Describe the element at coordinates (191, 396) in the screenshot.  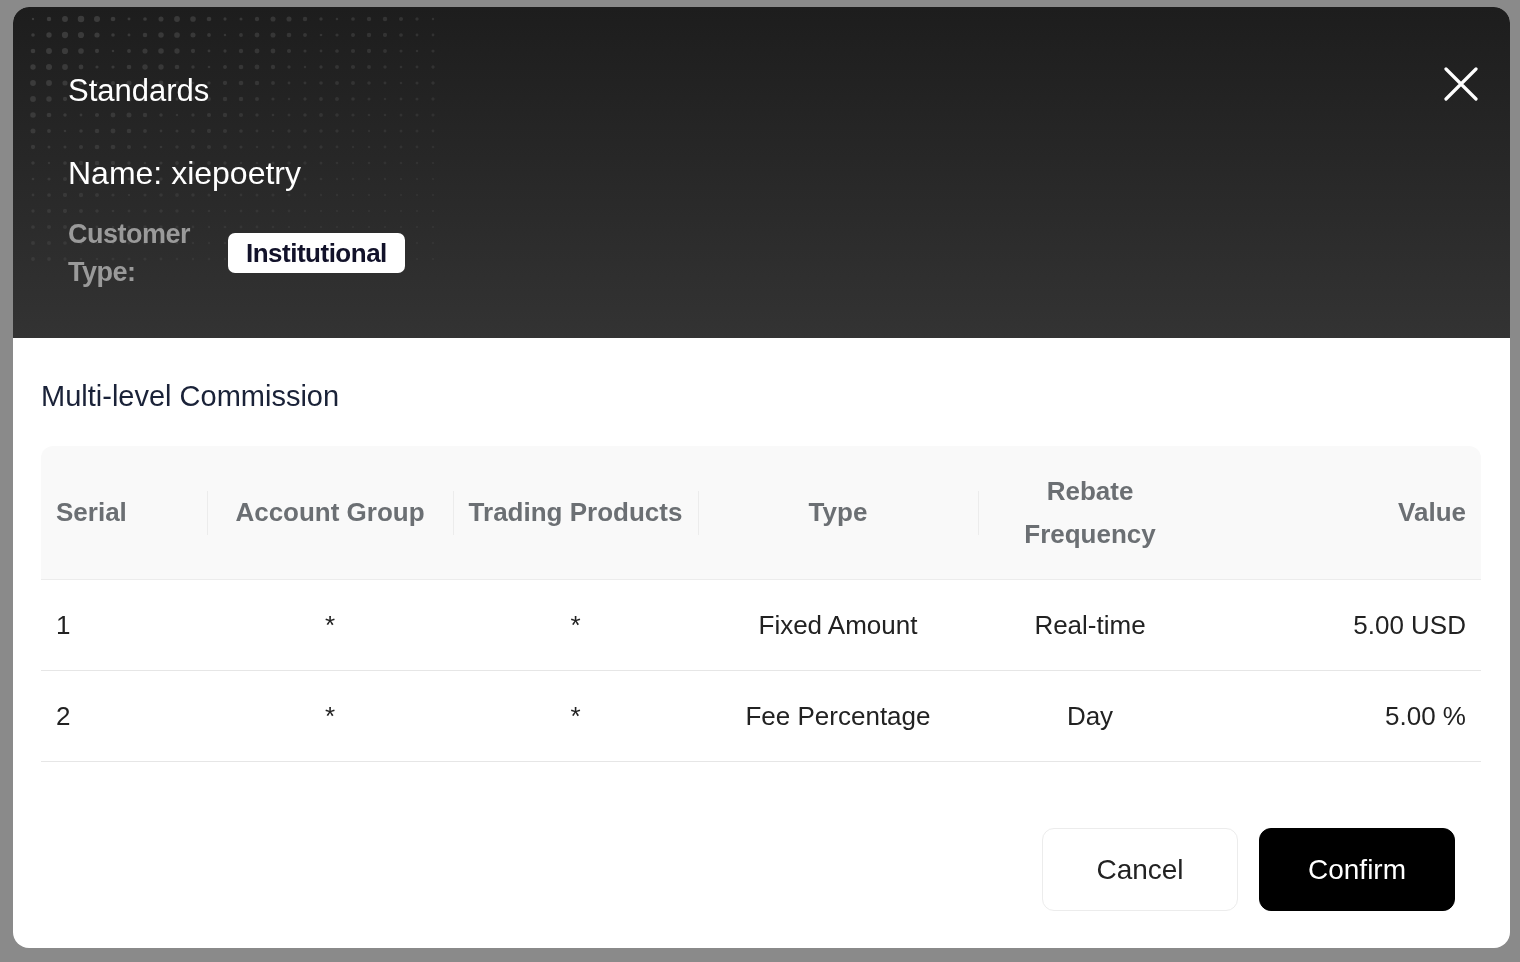
I see `section-title: Multi-level Commission` at that location.